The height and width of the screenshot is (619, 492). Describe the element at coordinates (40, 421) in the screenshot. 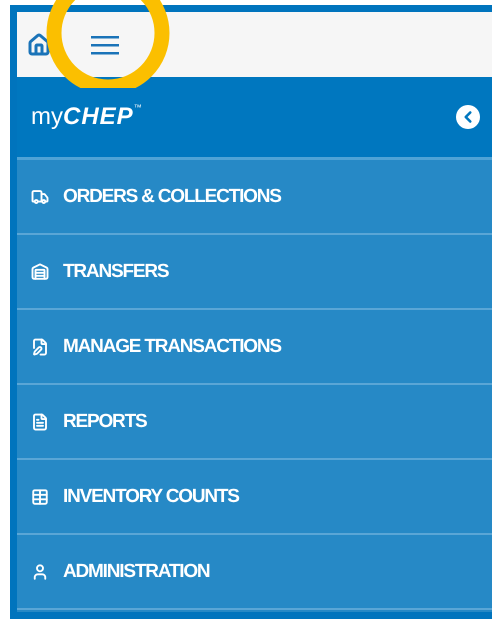

I see `document-icon` at that location.